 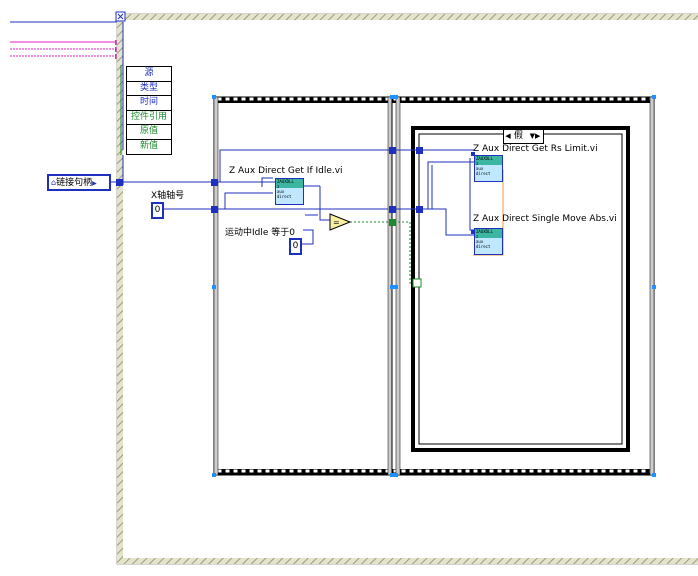 What do you see at coordinates (508, 136) in the screenshot?
I see `case-prev-arrow-icon: ◀` at bounding box center [508, 136].